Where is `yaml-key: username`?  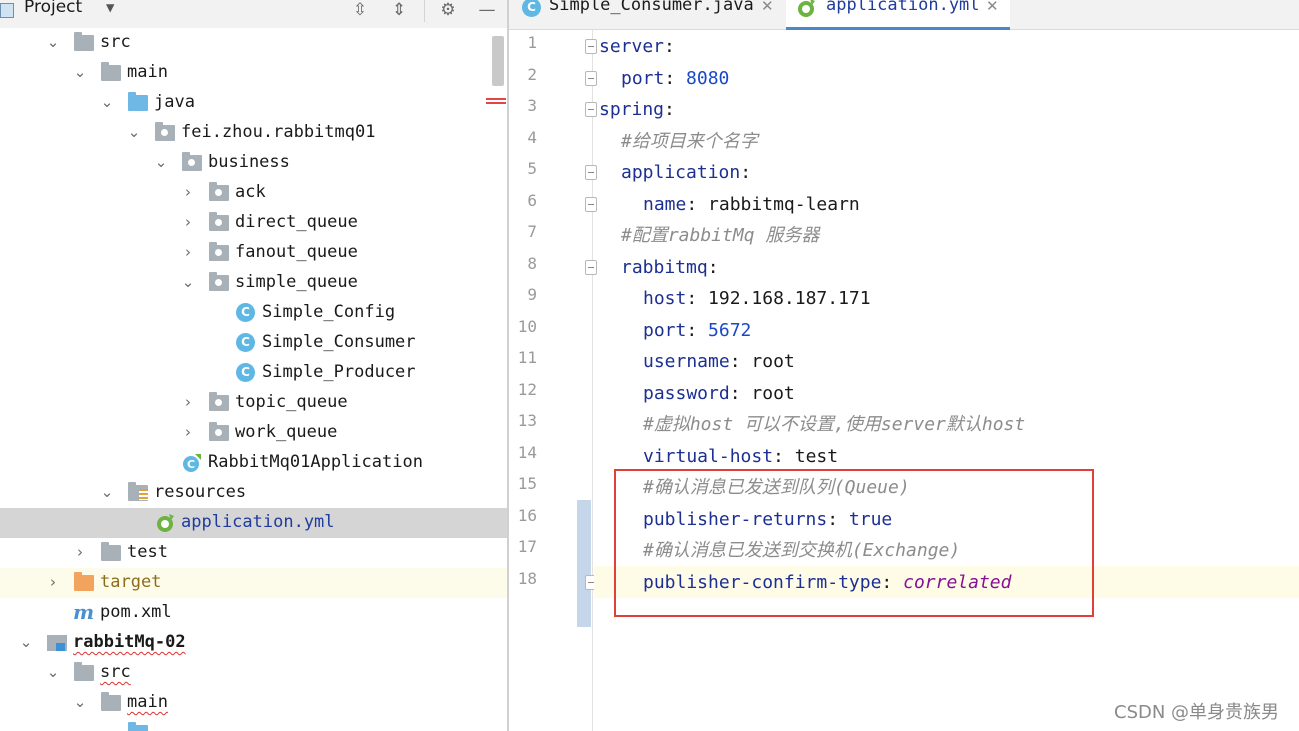 yaml-key: username is located at coordinates (686, 361).